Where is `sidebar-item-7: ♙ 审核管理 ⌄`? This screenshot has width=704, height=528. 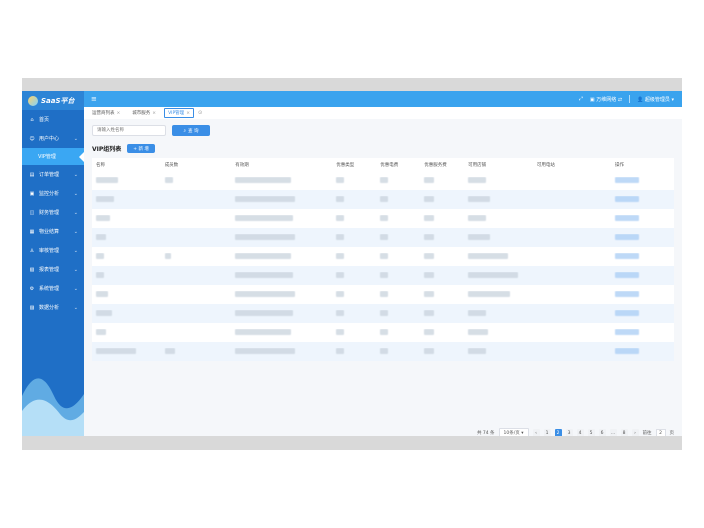 sidebar-item-7: ♙ 审核管理 ⌄ is located at coordinates (53, 250).